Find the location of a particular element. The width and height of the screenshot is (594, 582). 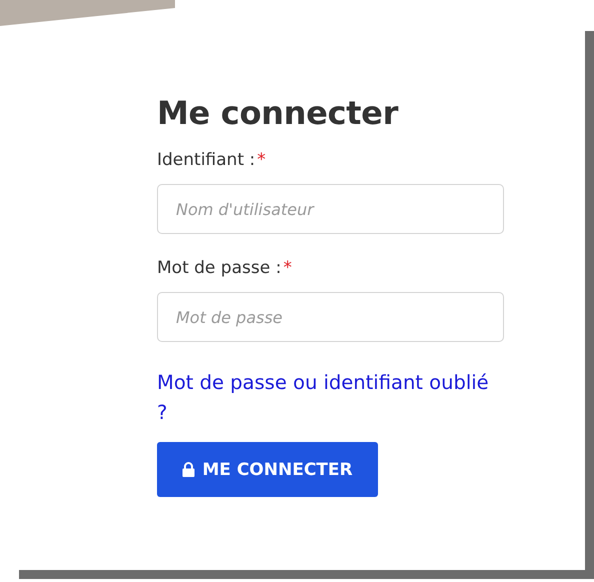

login-button: ME CONNECTER is located at coordinates (267, 469).